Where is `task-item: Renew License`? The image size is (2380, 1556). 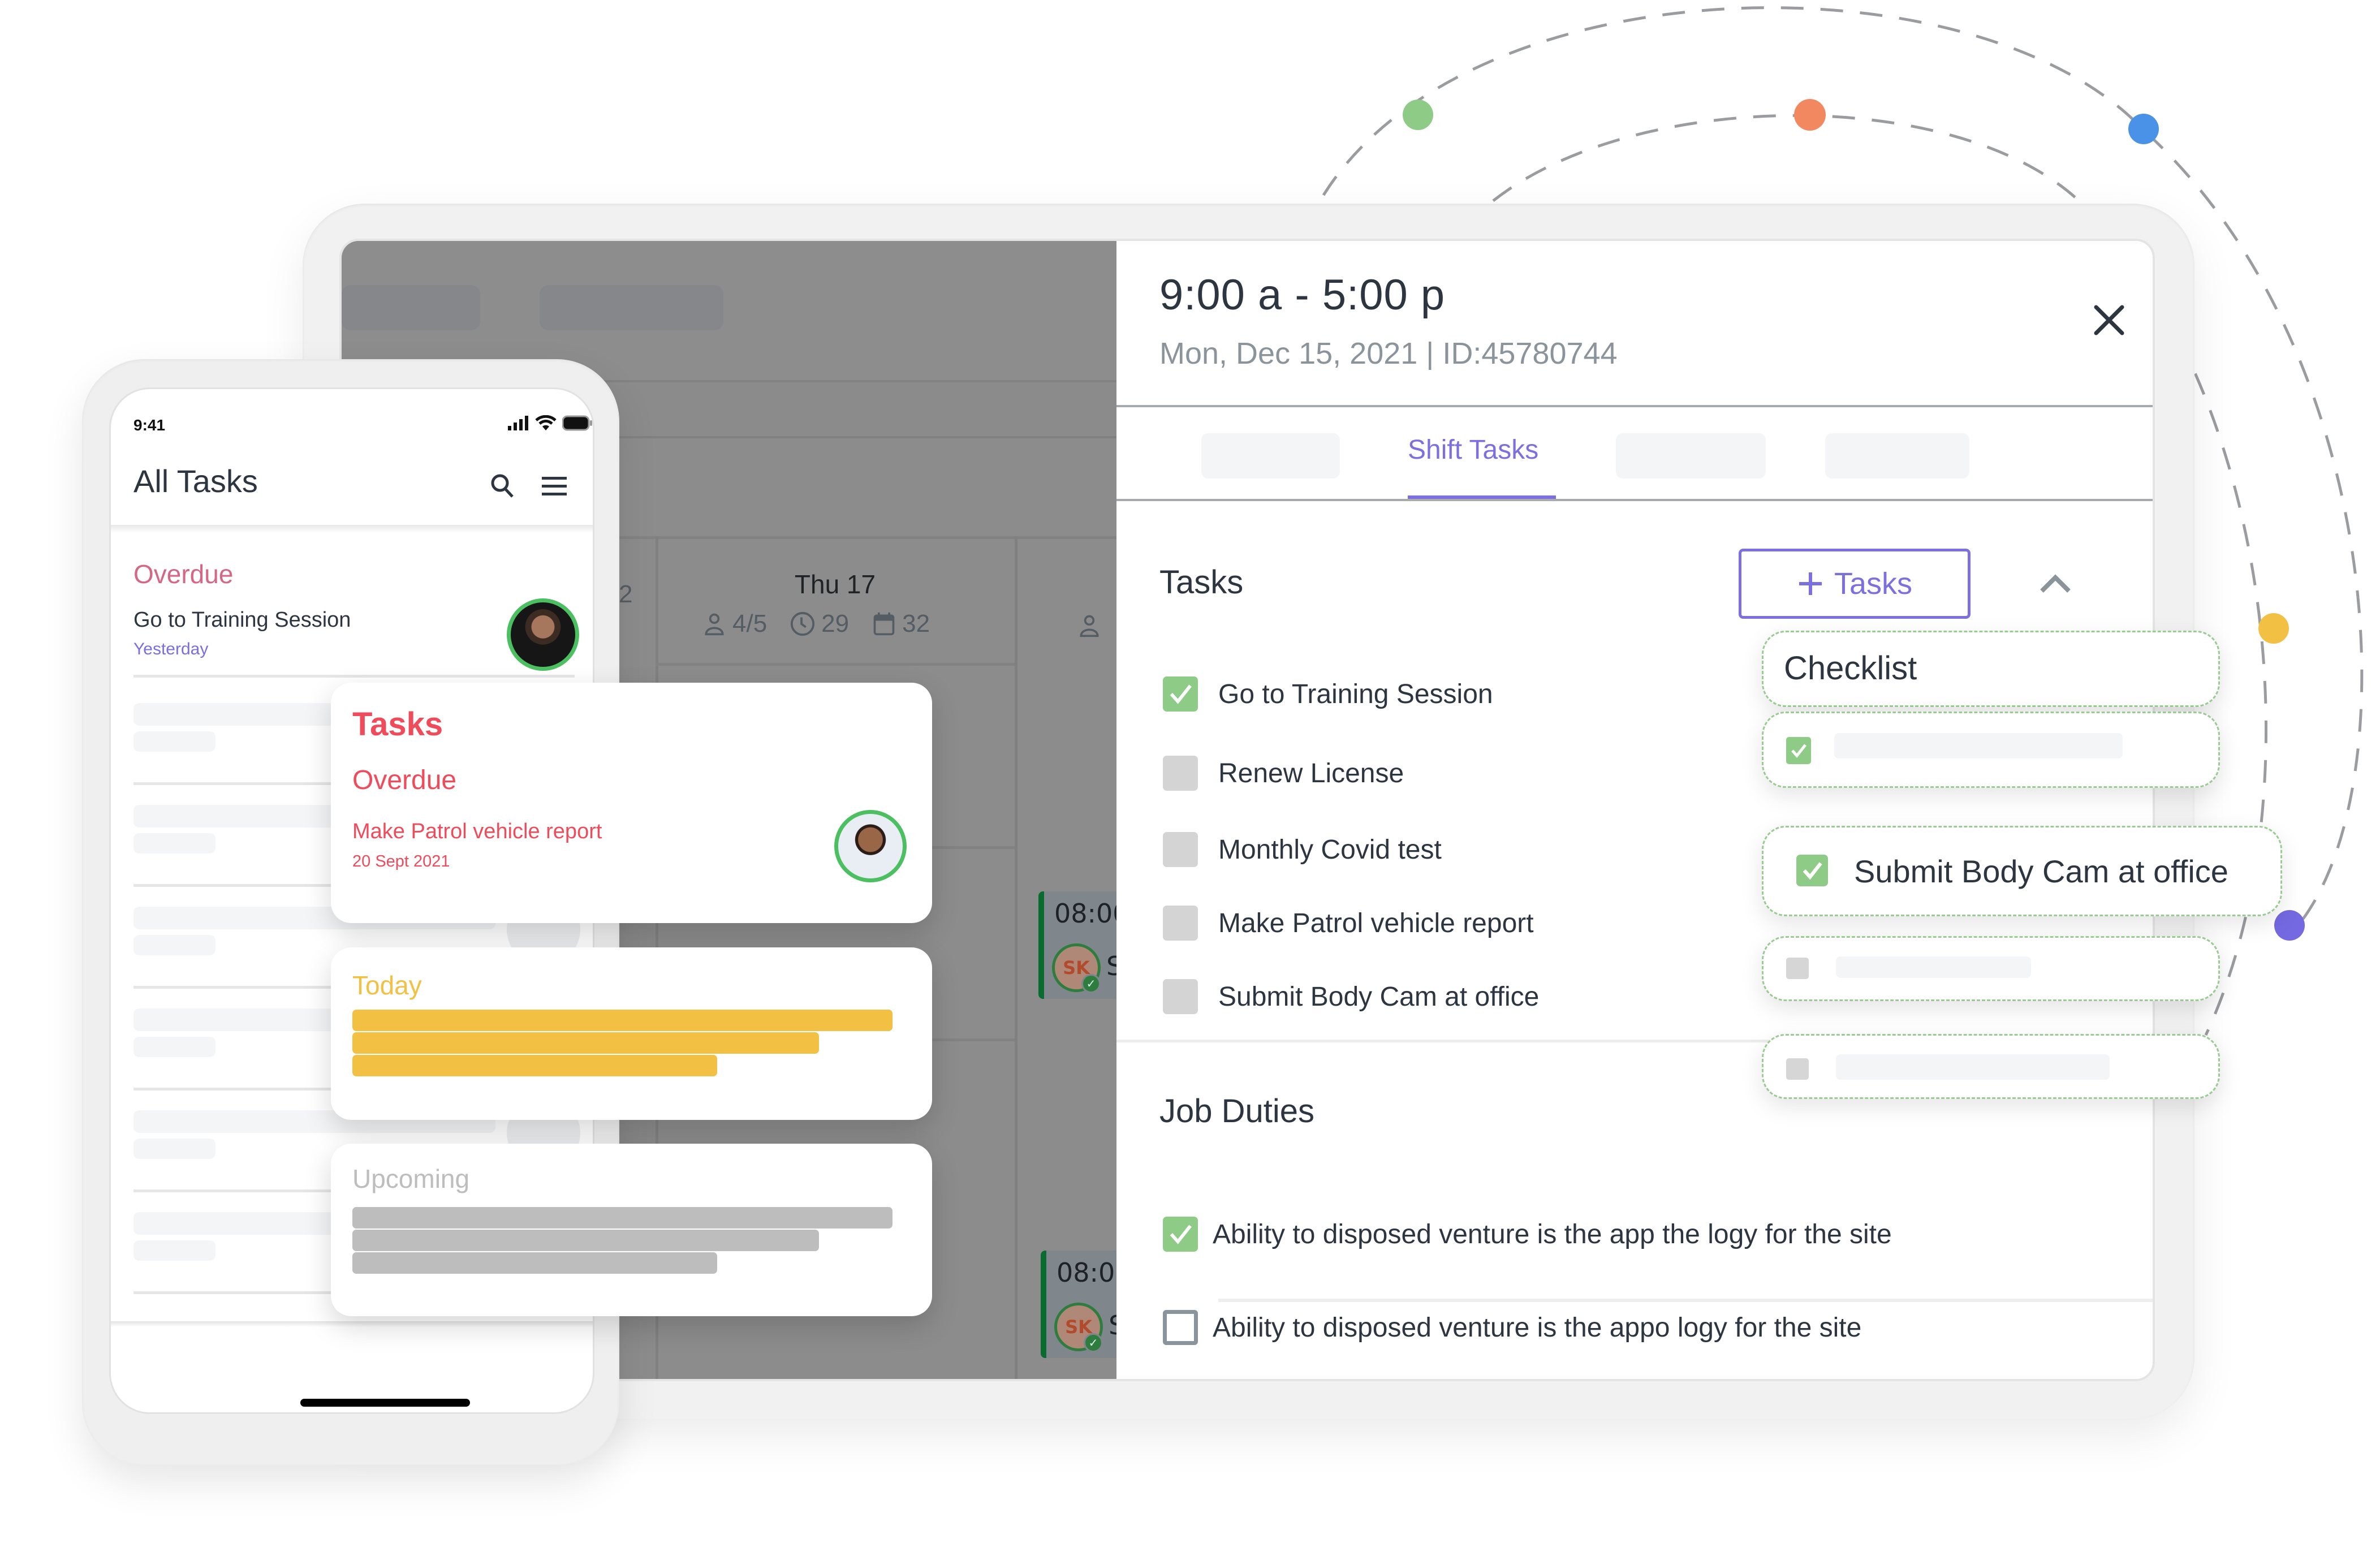 task-item: Renew License is located at coordinates (1283, 773).